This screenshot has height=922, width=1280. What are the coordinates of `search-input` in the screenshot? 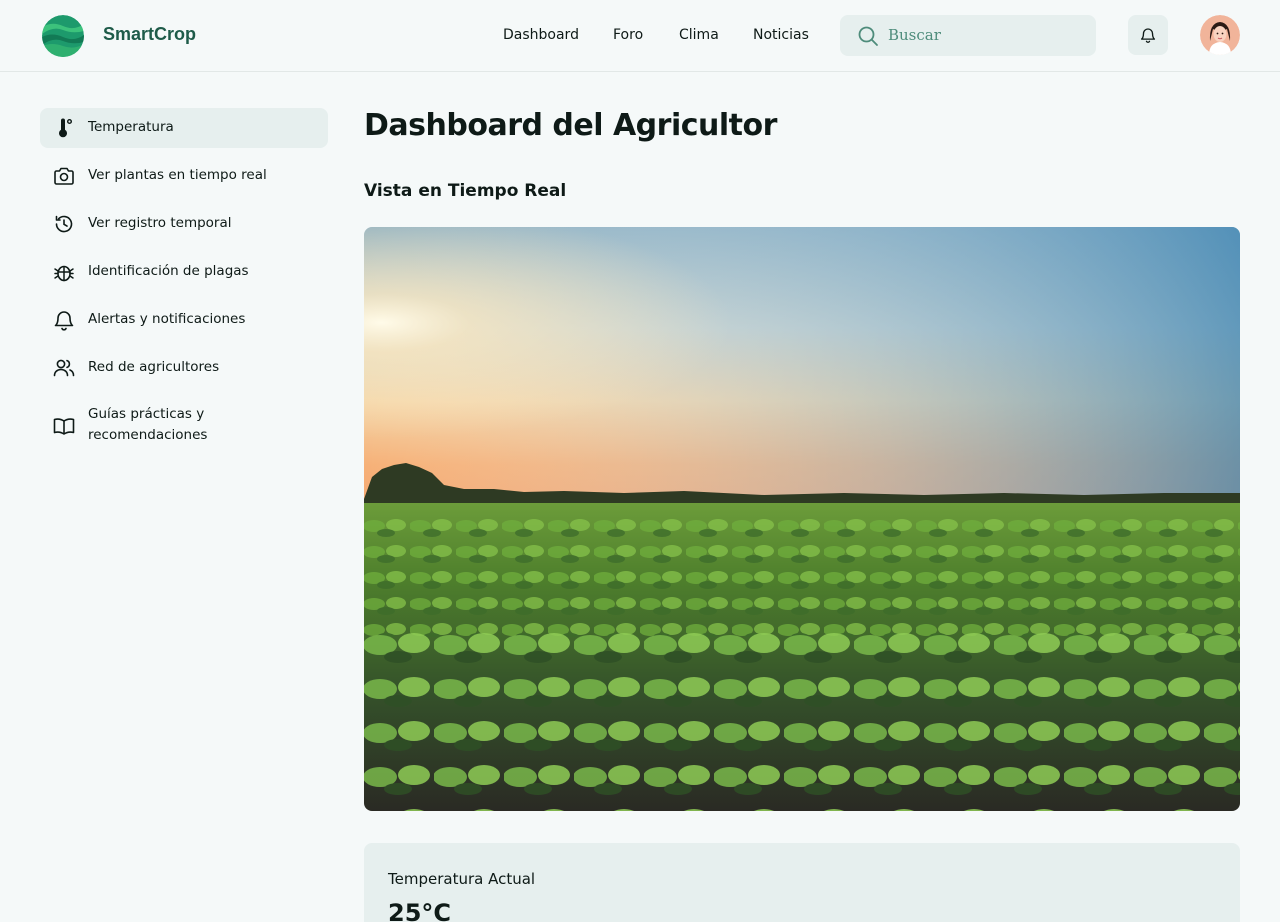 It's located at (983, 35).